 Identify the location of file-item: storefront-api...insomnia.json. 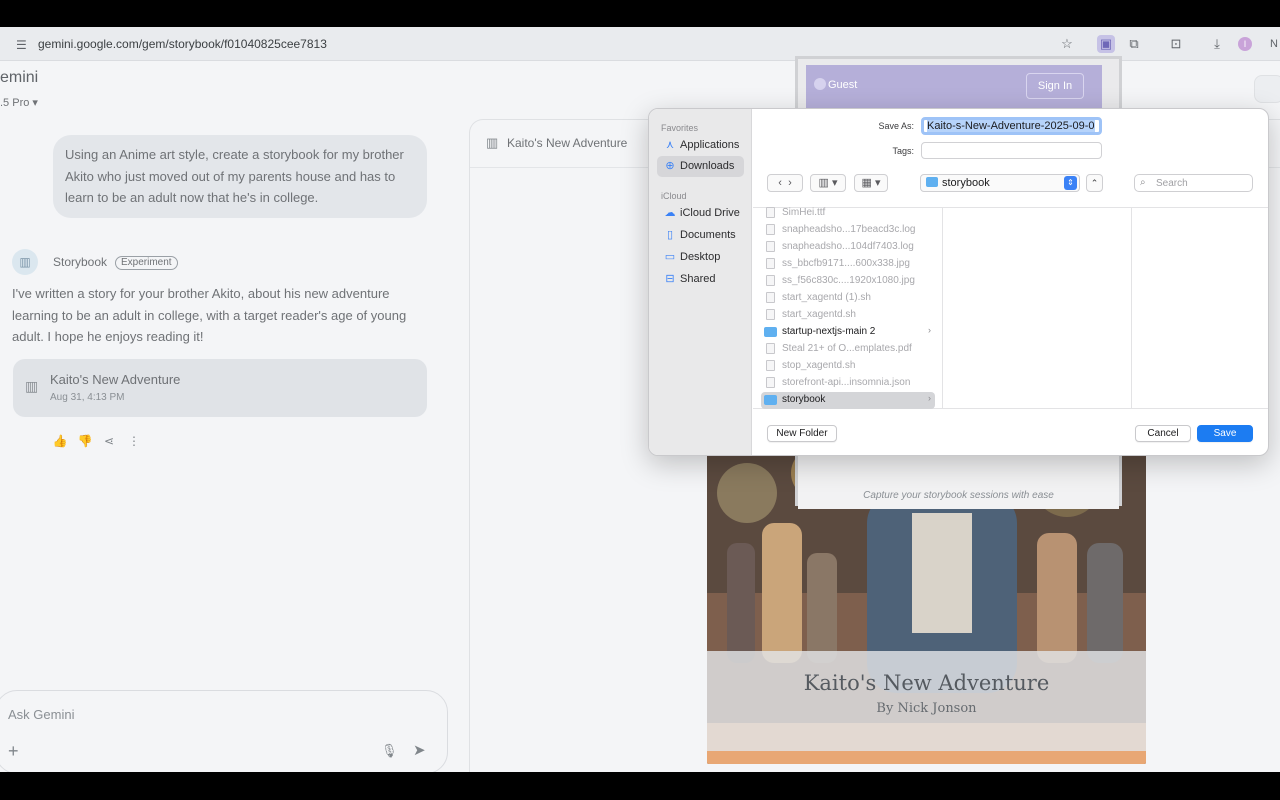
(848, 383).